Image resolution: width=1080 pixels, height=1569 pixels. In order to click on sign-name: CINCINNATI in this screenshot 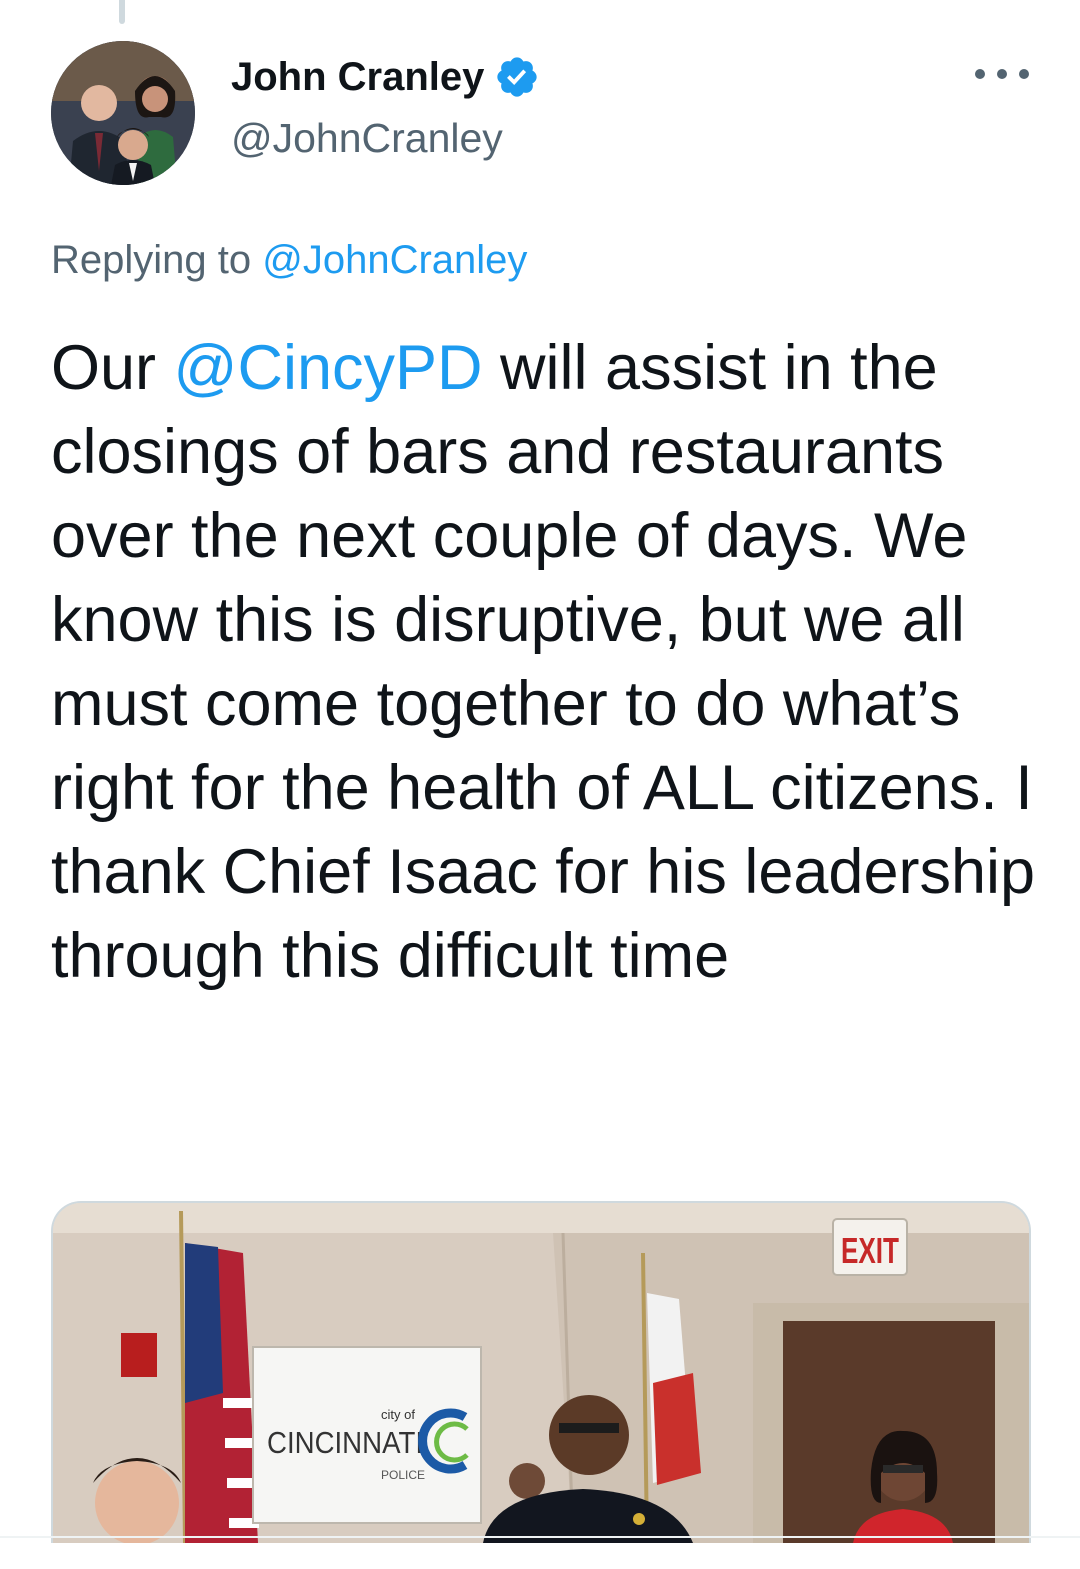, I will do `click(345, 1442)`.